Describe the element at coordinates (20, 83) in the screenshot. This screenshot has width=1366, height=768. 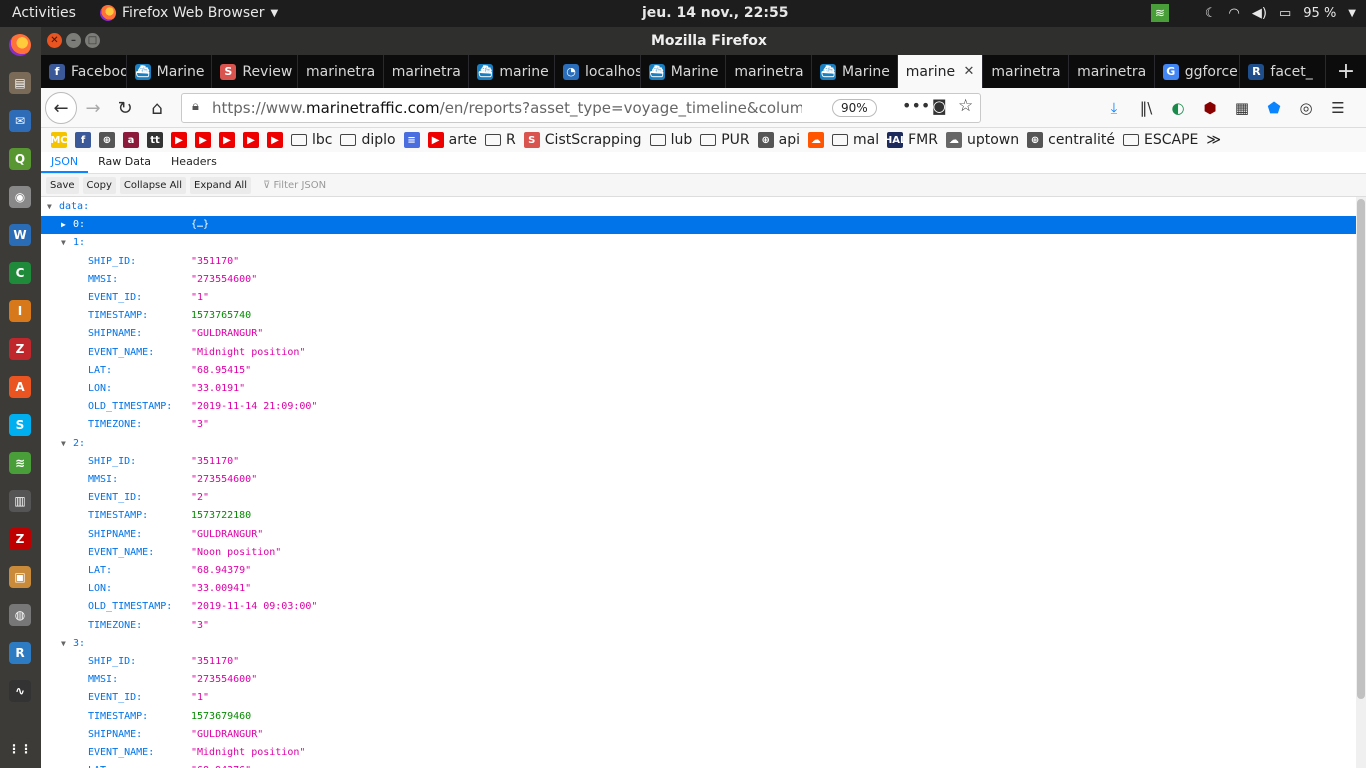
I see `files-icon: ▤` at that location.